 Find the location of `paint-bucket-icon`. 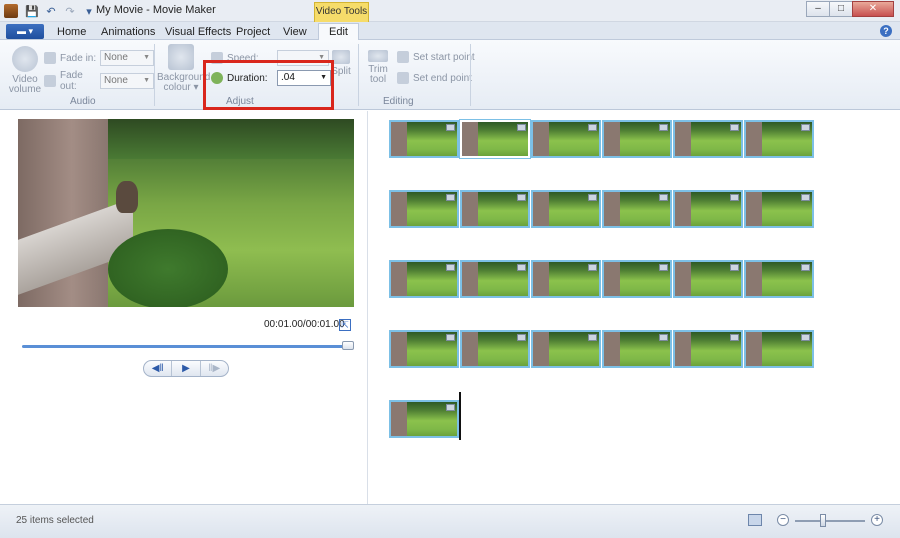

paint-bucket-icon is located at coordinates (181, 57).